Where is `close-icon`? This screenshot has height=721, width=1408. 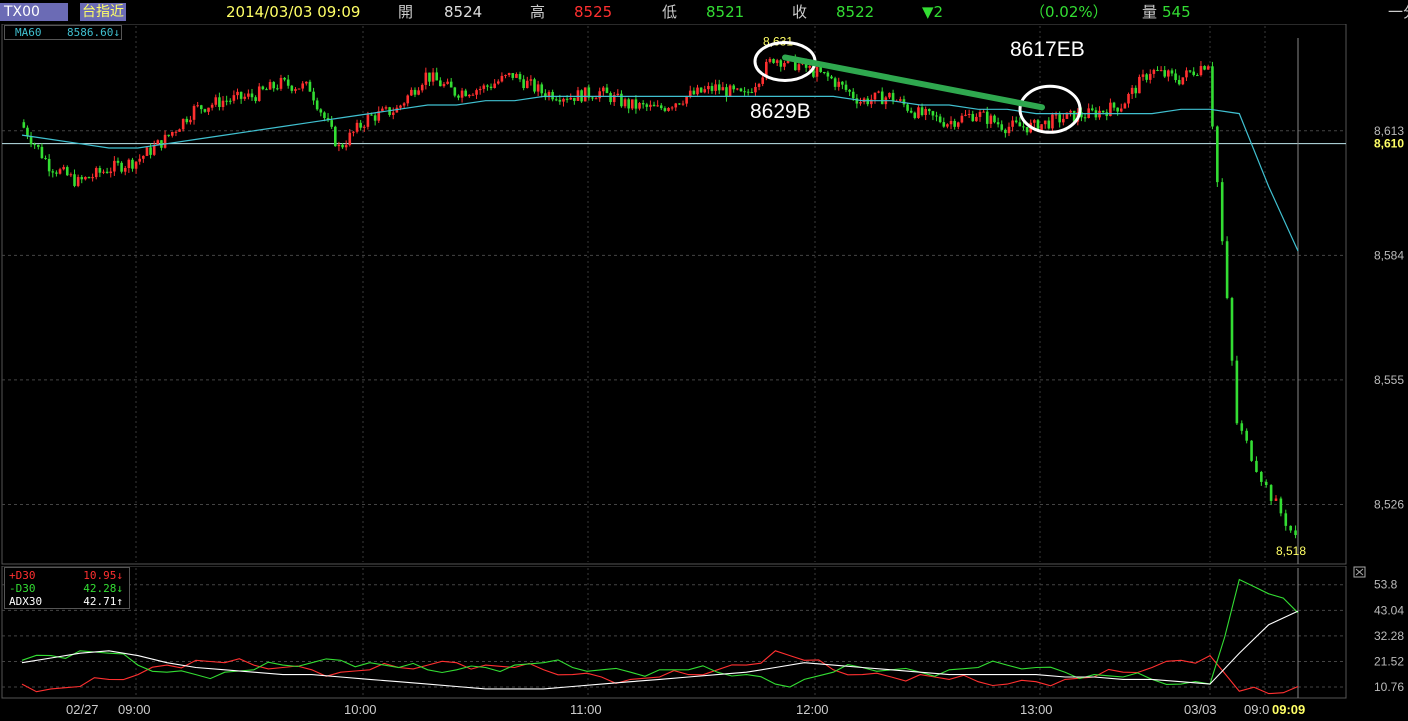 close-icon is located at coordinates (1359, 572).